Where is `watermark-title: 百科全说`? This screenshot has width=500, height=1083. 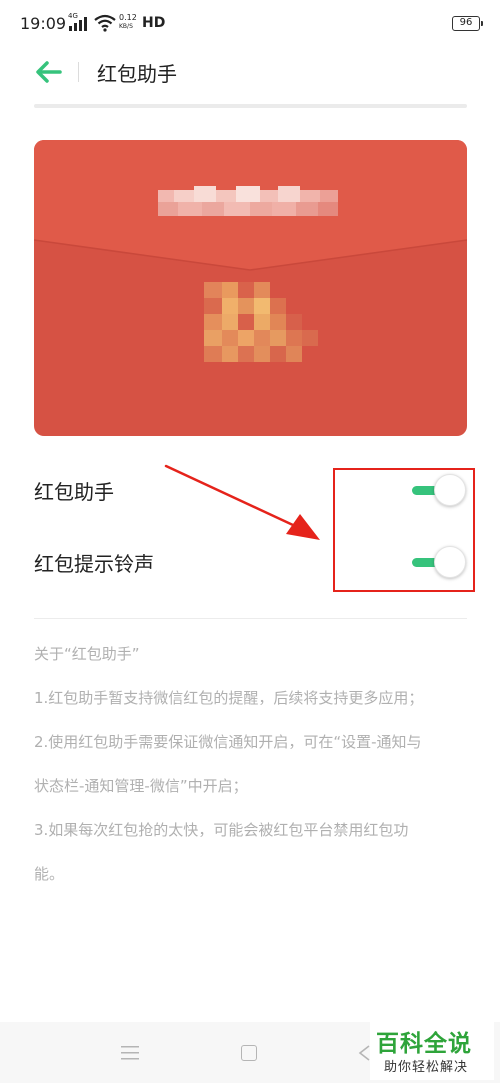
watermark-title: 百科全说 is located at coordinates (424, 1044).